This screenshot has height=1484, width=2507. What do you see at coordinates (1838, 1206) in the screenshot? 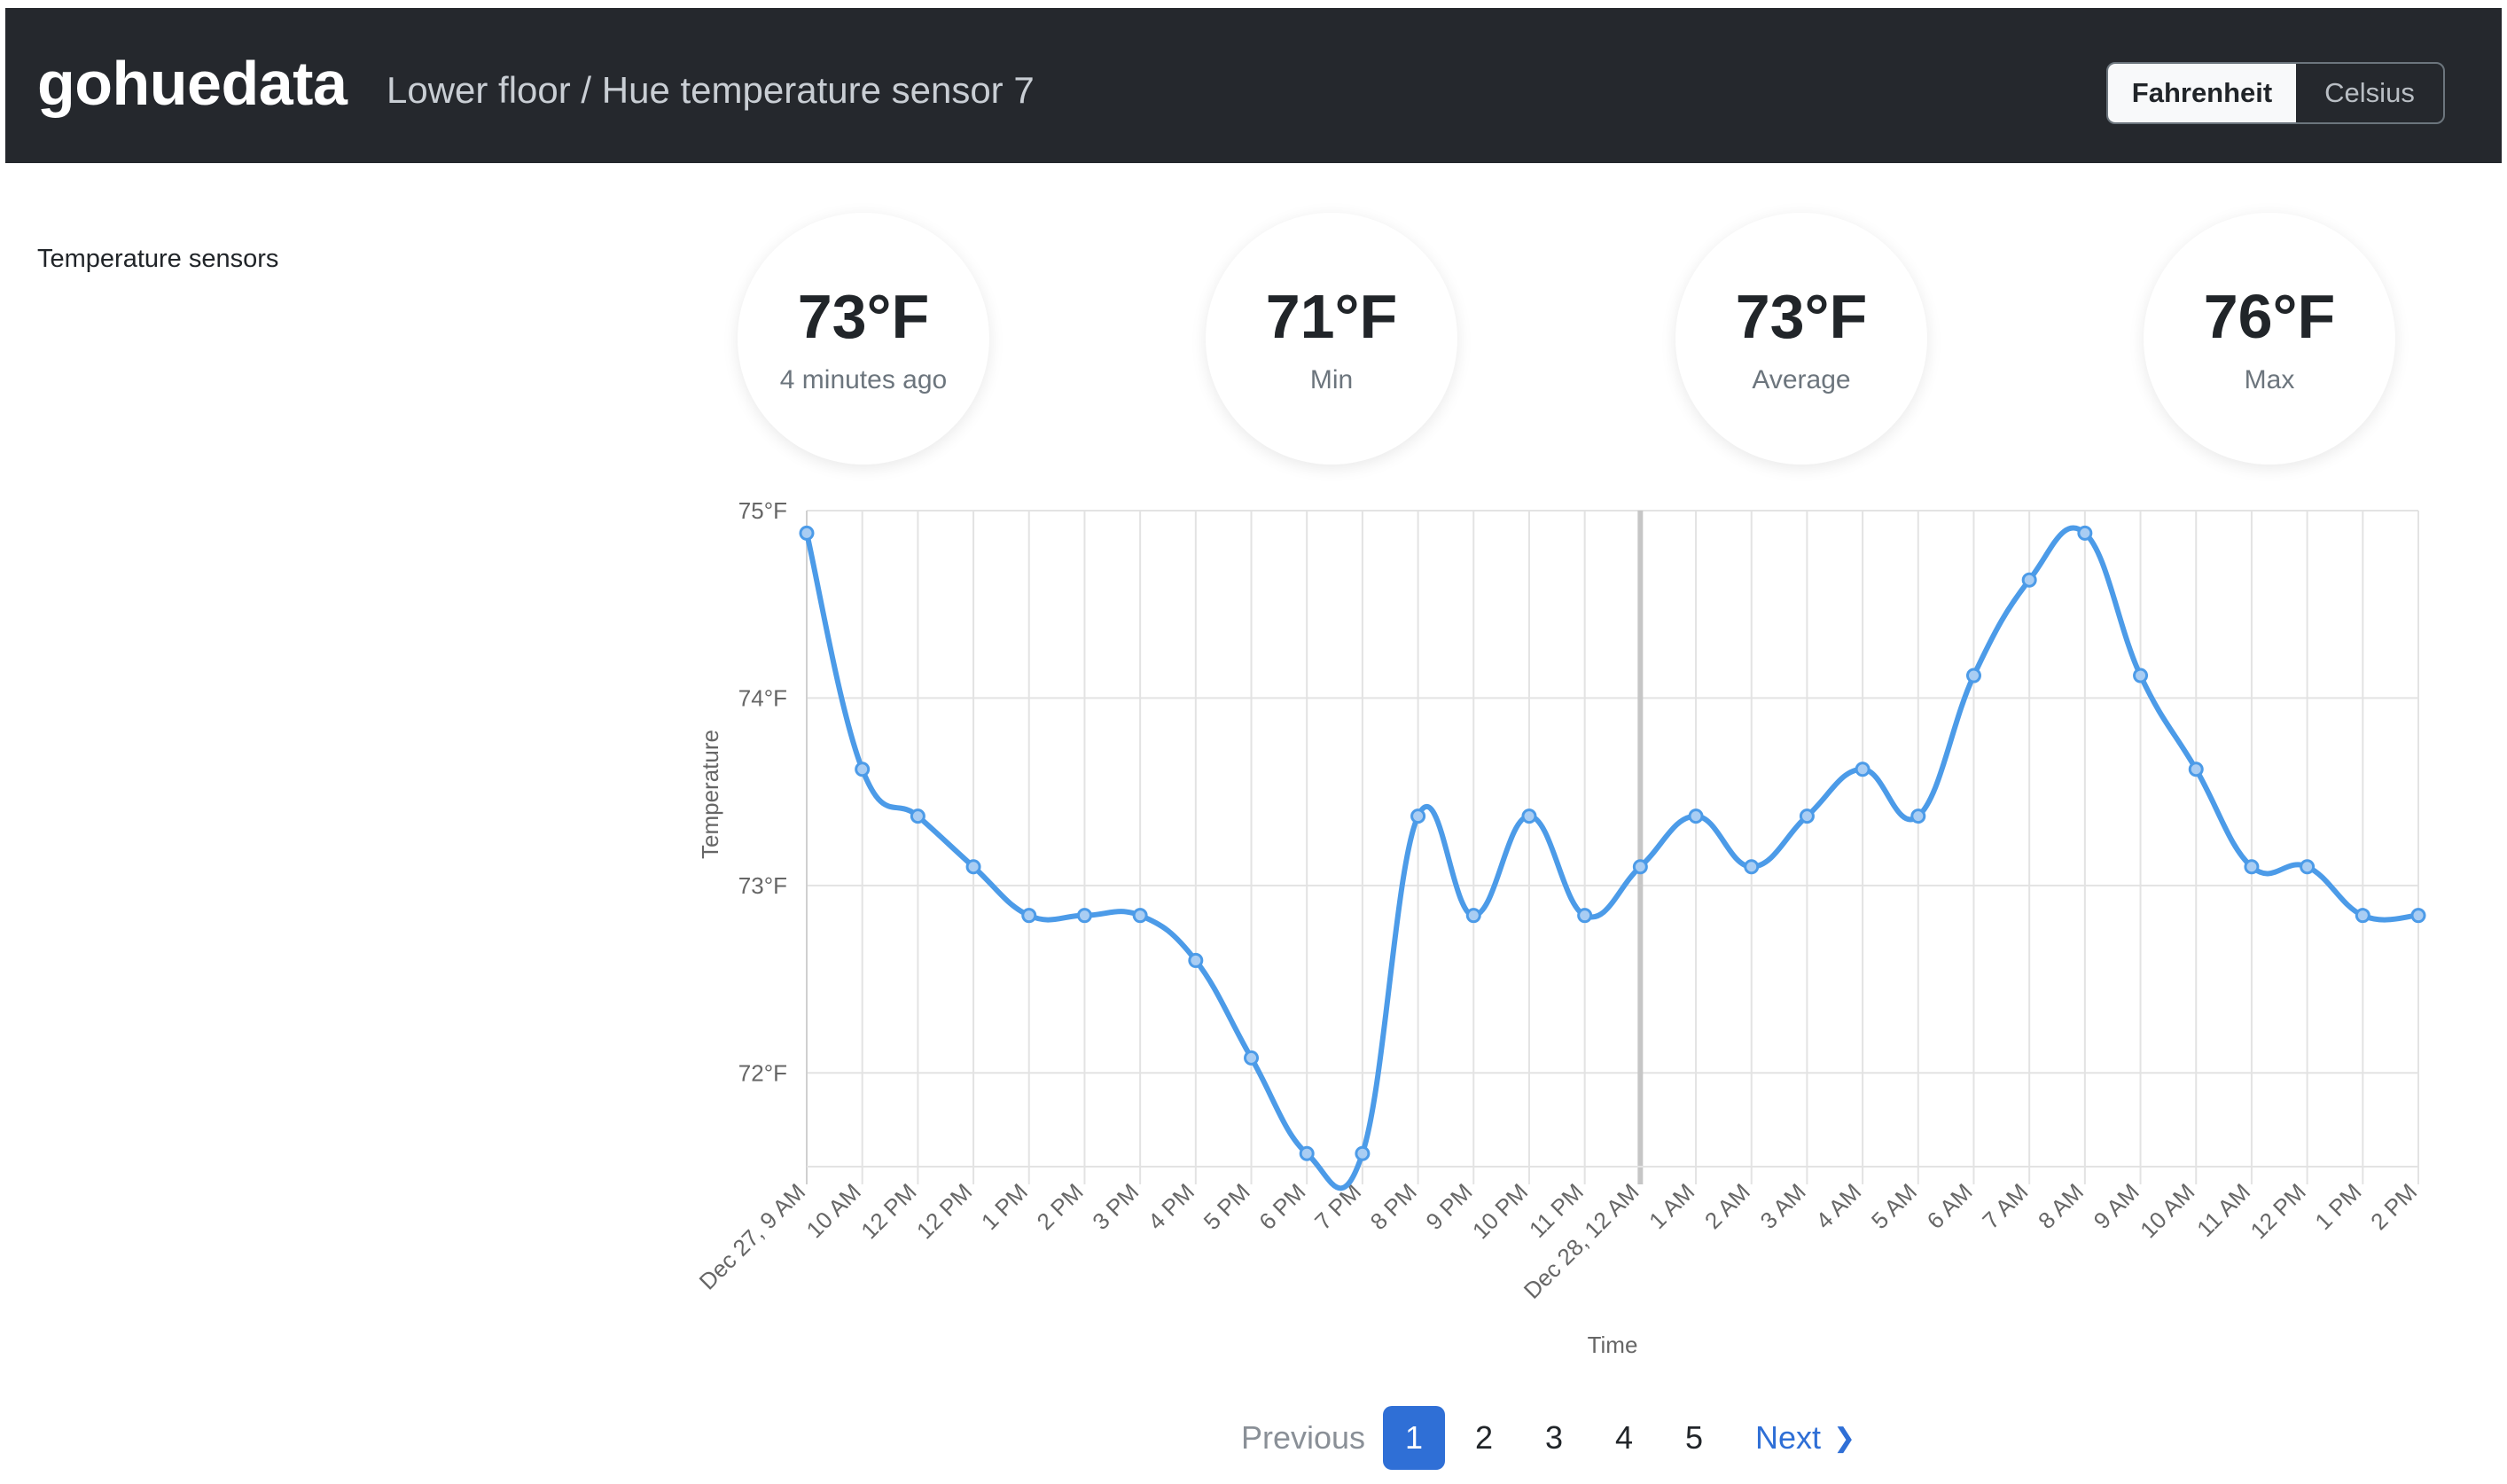
I see `x-tick-label: 4 AM` at bounding box center [1838, 1206].